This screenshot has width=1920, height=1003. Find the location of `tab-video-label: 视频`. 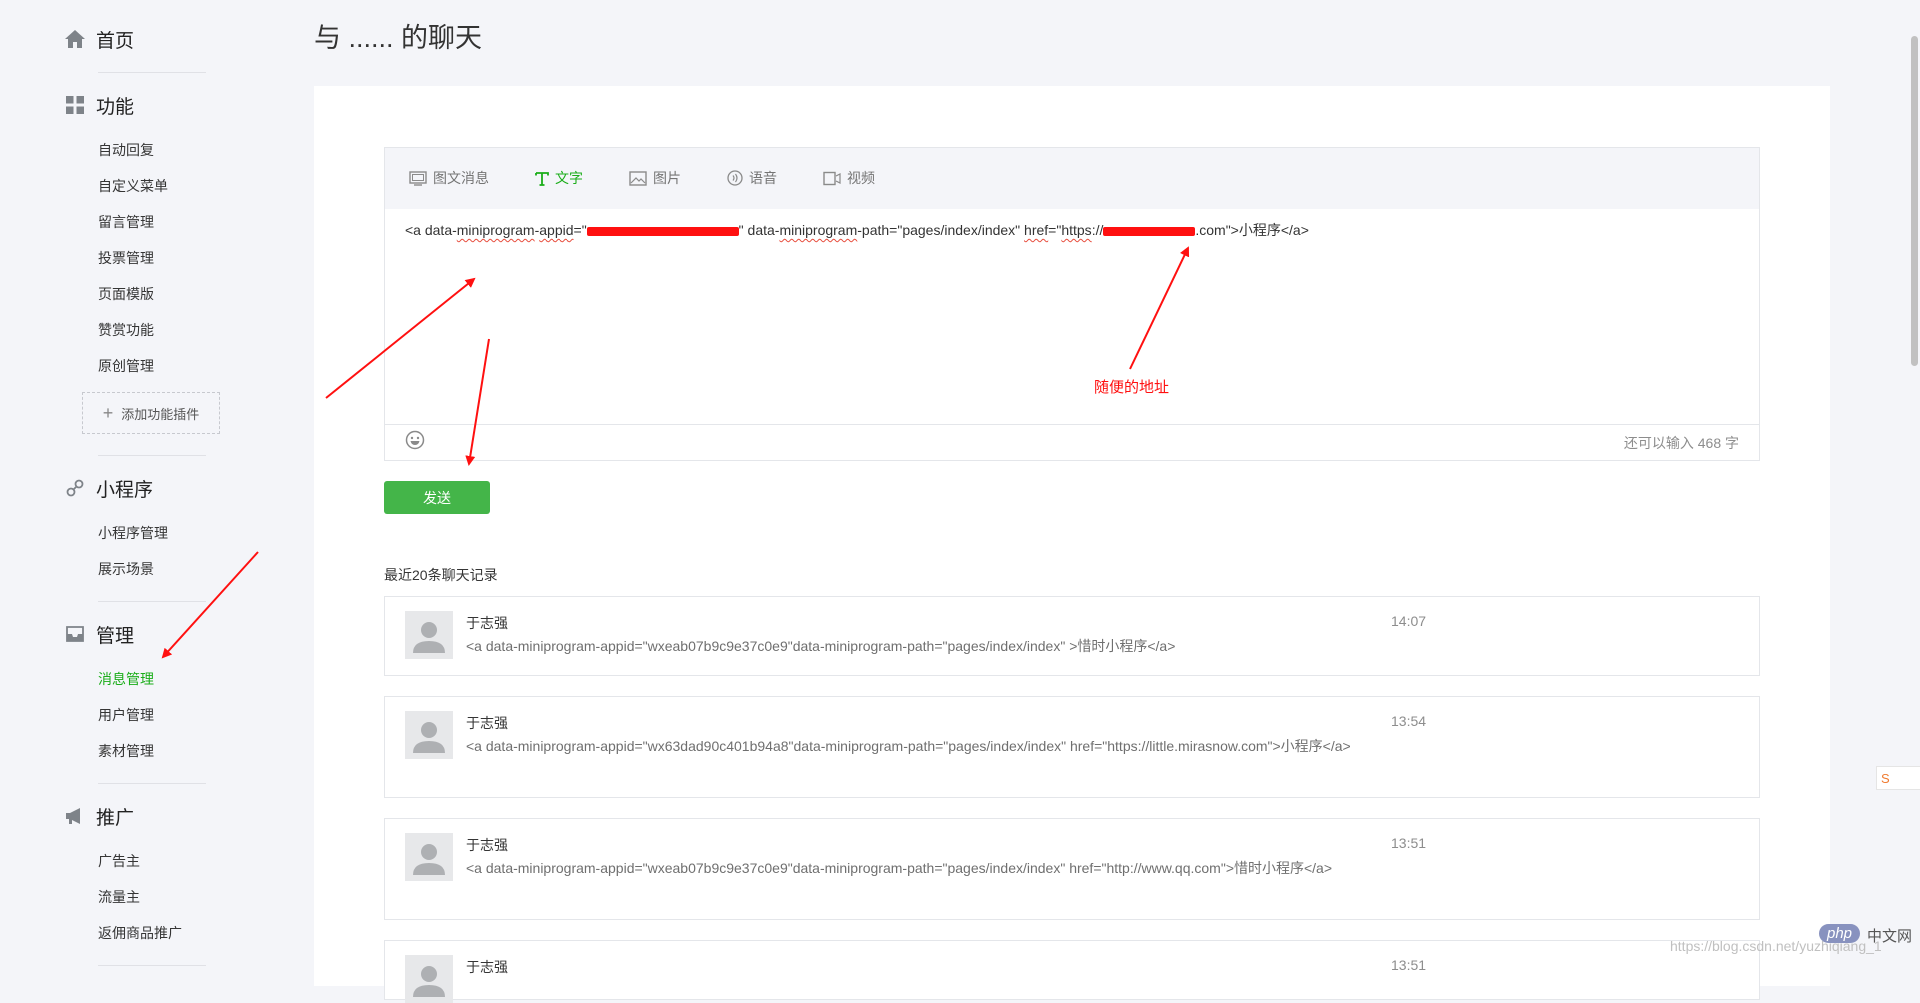

tab-video-label: 视频 is located at coordinates (861, 178).